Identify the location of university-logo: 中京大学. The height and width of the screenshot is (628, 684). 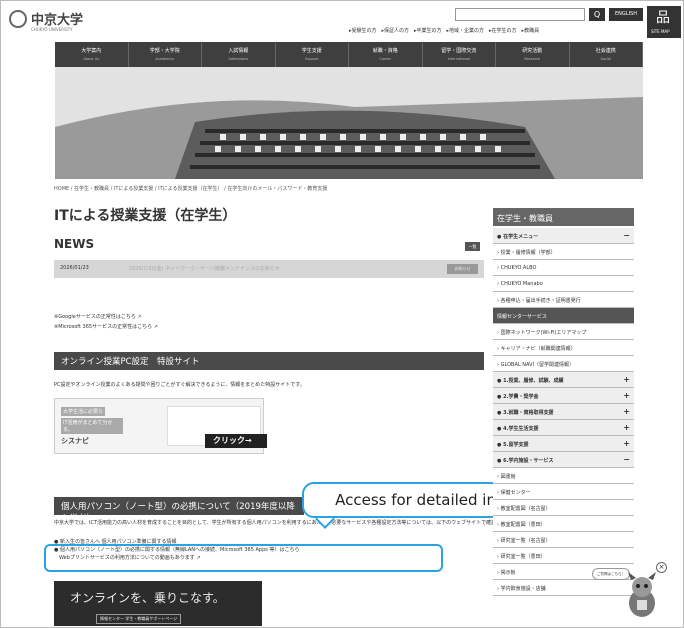
(46, 18).